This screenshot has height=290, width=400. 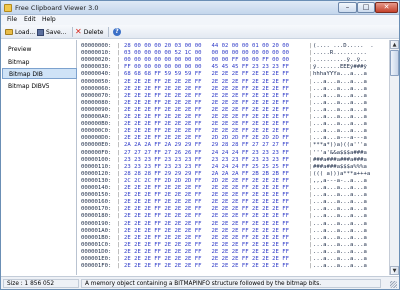 What do you see at coordinates (49, 20) in the screenshot?
I see `menu-help: Help` at bounding box center [49, 20].